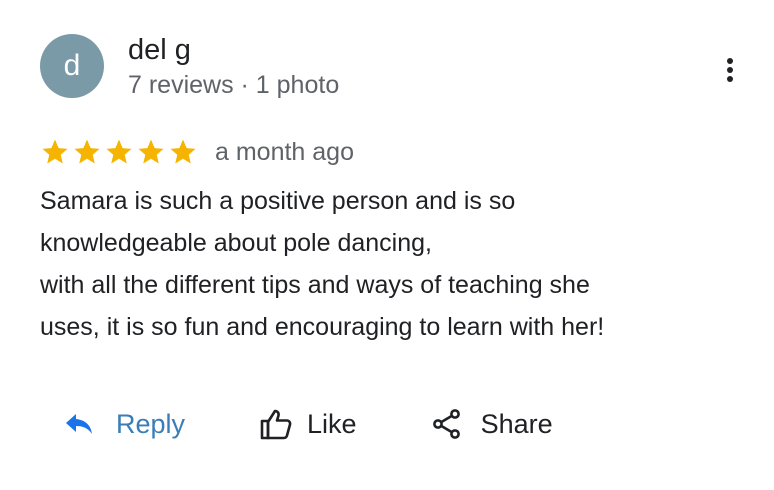 This screenshot has width=774, height=490. Describe the element at coordinates (151, 424) in the screenshot. I see `reply-label: Reply` at that location.